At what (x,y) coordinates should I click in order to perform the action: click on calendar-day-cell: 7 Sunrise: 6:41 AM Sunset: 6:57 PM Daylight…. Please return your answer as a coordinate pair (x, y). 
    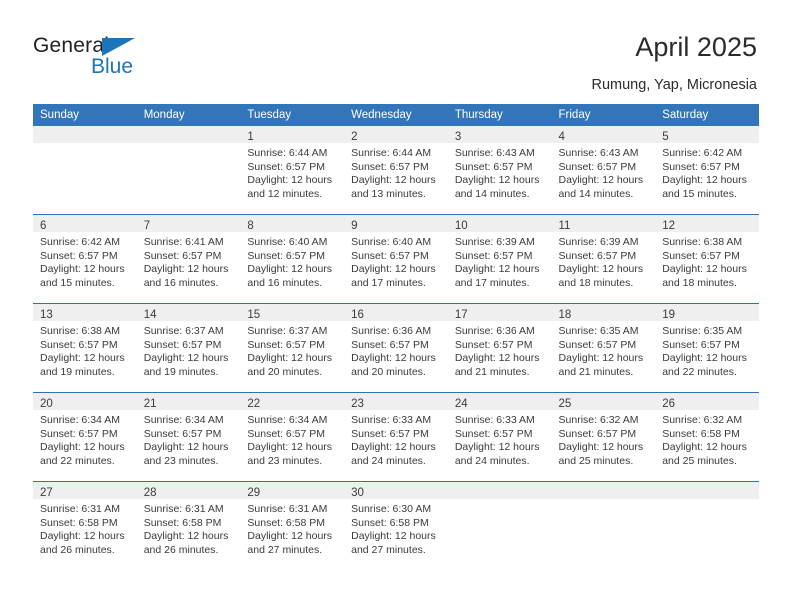
    Looking at the image, I should click on (188, 259).